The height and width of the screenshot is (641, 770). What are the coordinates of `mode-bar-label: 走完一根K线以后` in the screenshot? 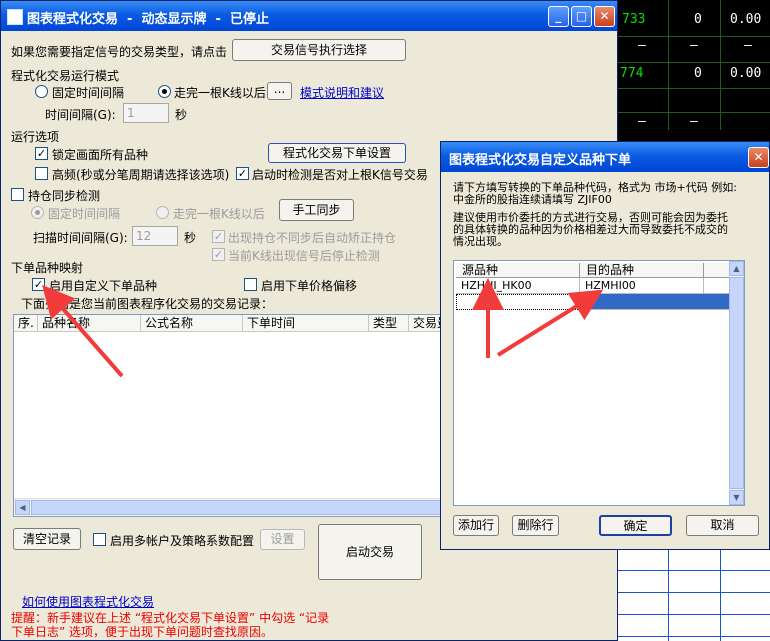 It's located at (220, 93).